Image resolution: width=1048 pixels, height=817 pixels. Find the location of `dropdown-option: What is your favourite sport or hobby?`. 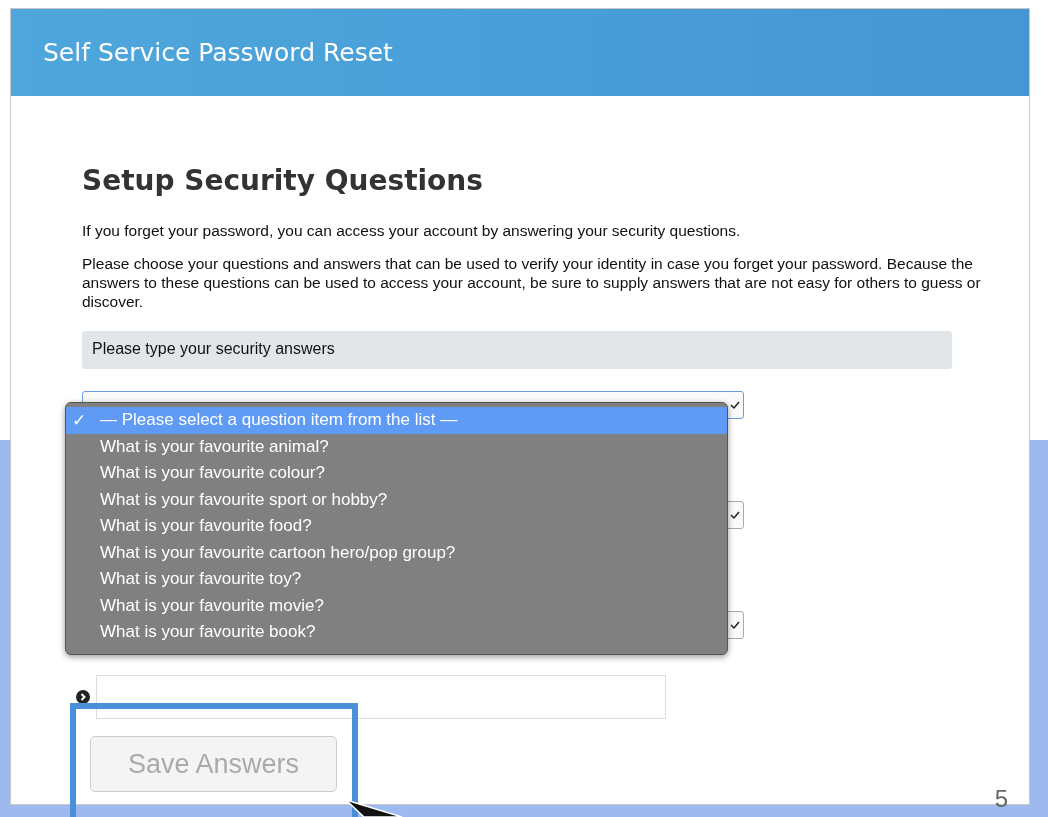

dropdown-option: What is your favourite sport or hobby? is located at coordinates (396, 499).